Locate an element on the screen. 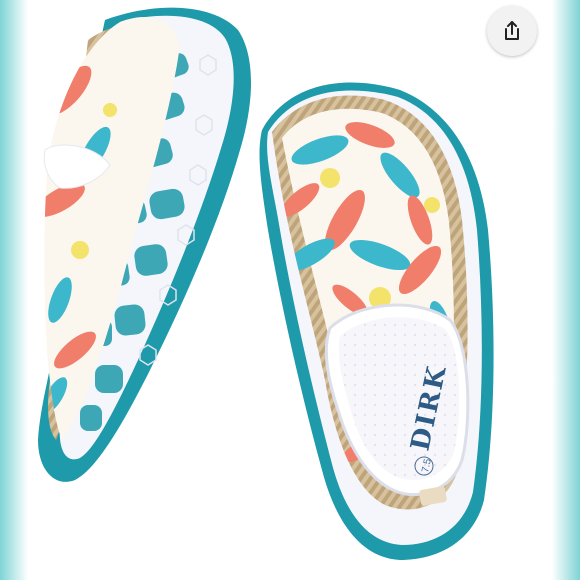 The height and width of the screenshot is (580, 580). share-icon is located at coordinates (512, 30).